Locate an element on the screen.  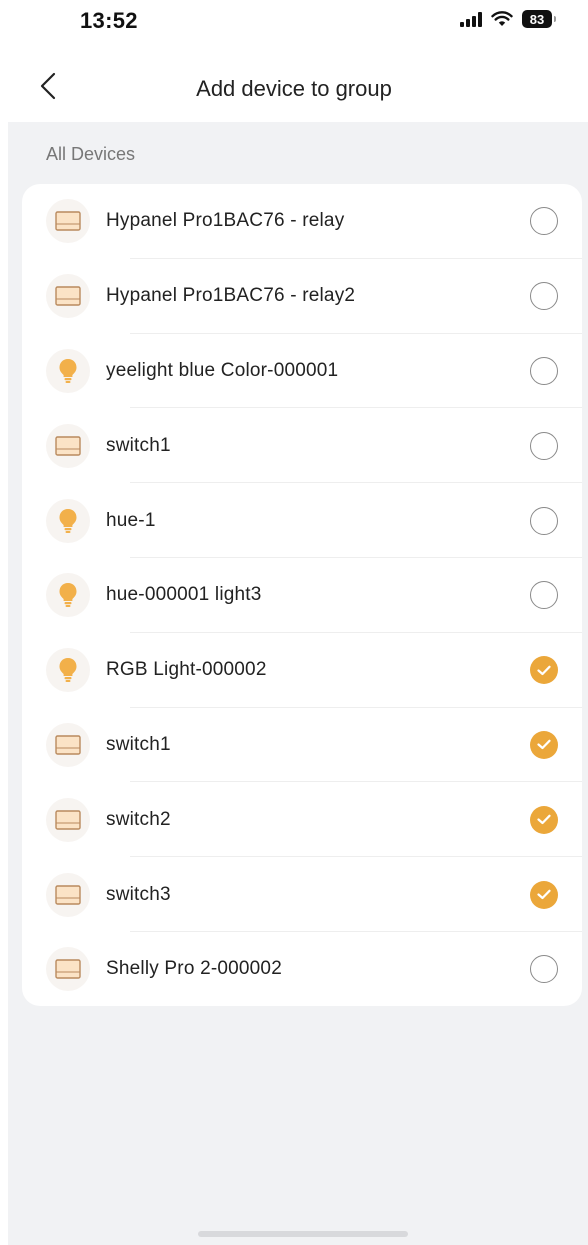
device-name: switch3 is located at coordinates (138, 894).